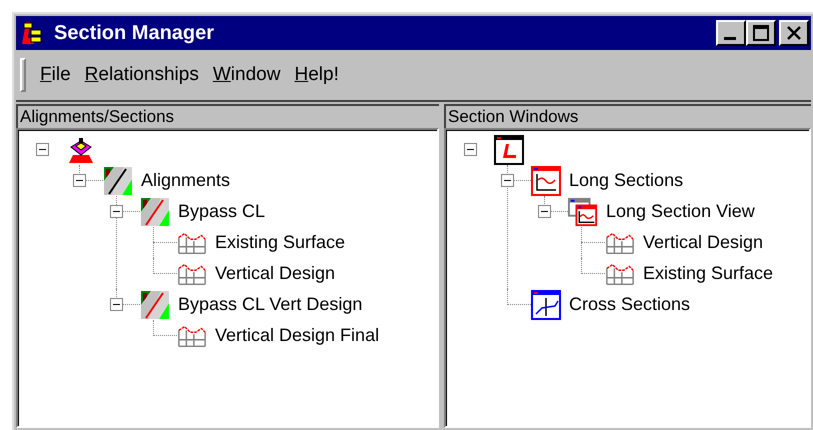  What do you see at coordinates (680, 211) in the screenshot?
I see `tree-item-label: Long Section View` at bounding box center [680, 211].